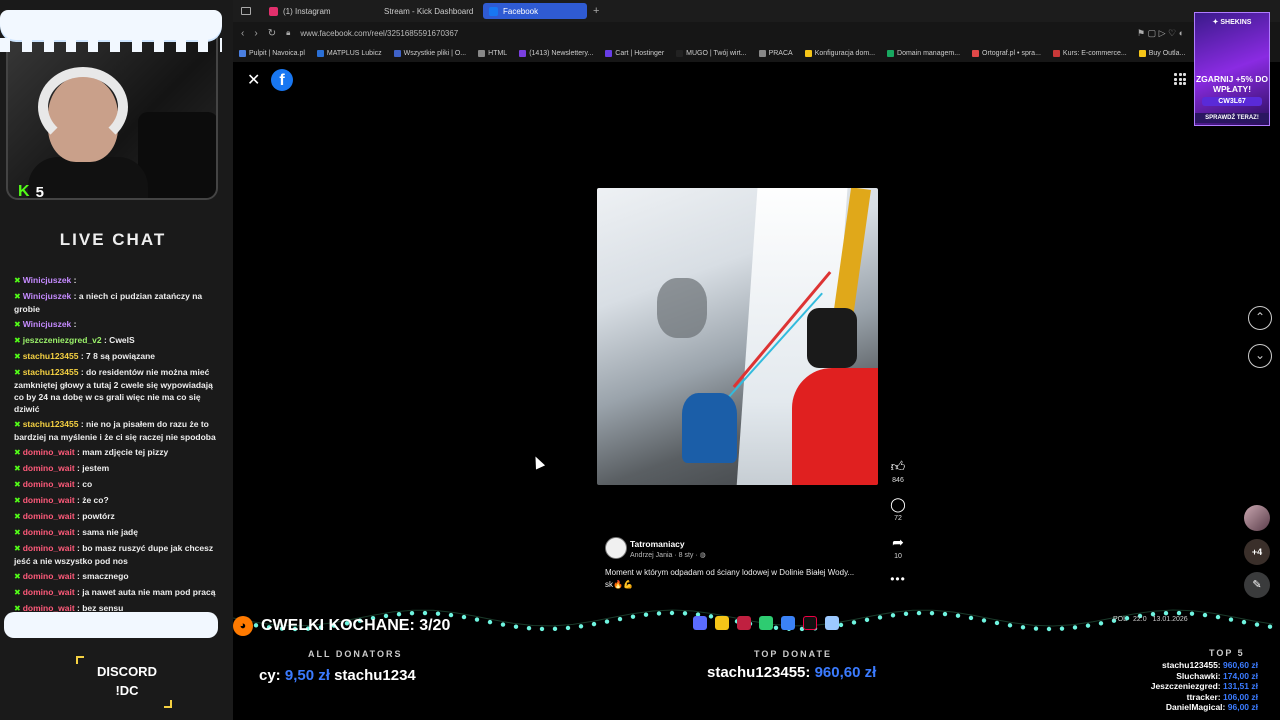  Describe the element at coordinates (242, 33) in the screenshot. I see `back-icon: ‹` at that location.